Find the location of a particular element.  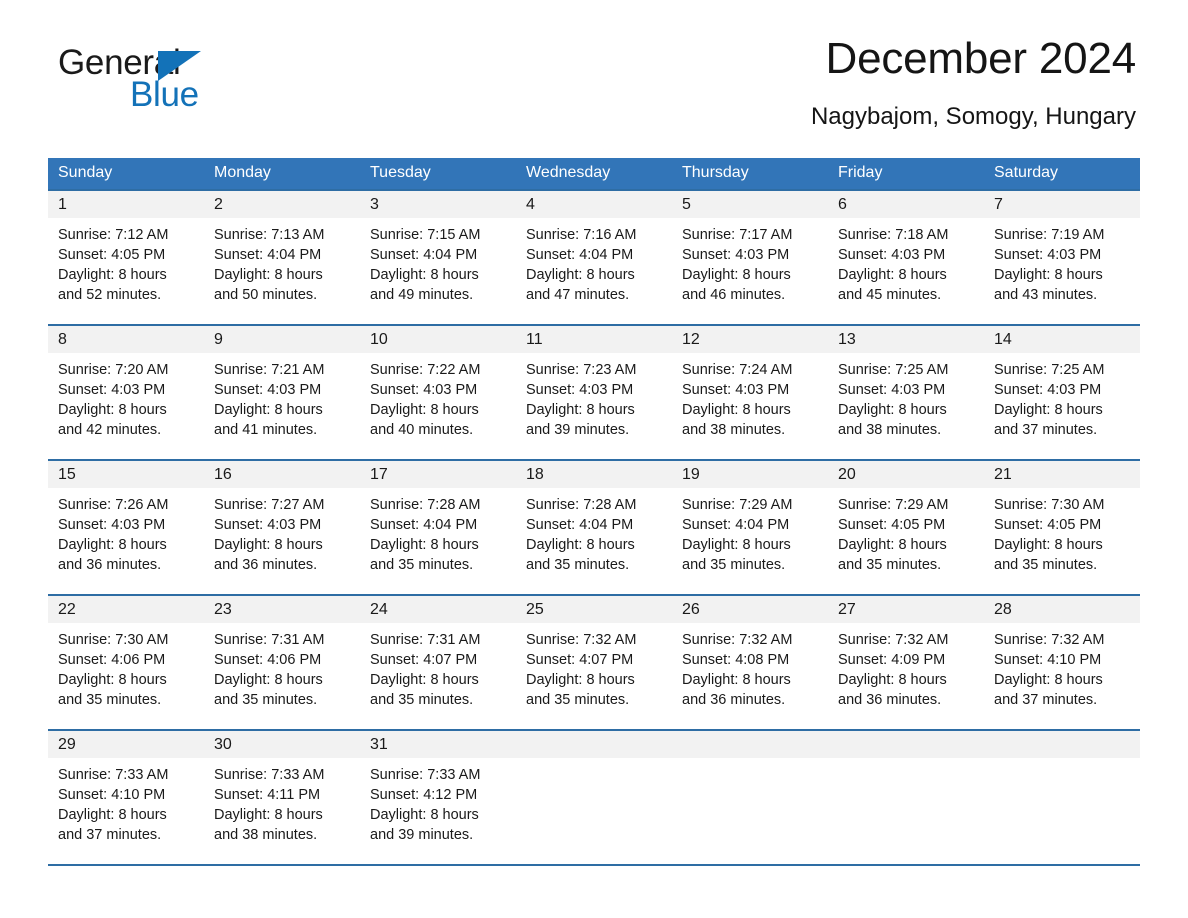

weekday-header-thursday: Thursday is located at coordinates (750, 174).